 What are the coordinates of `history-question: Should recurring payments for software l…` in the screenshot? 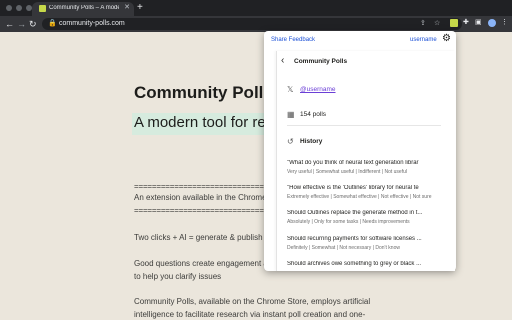 It's located at (366, 239).